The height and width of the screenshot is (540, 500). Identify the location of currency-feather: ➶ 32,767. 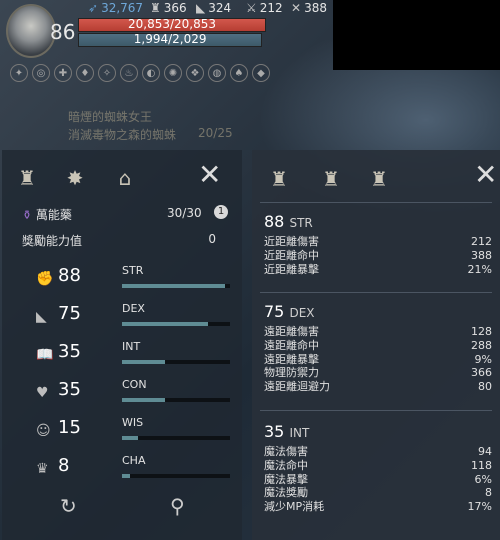
(116, 8).